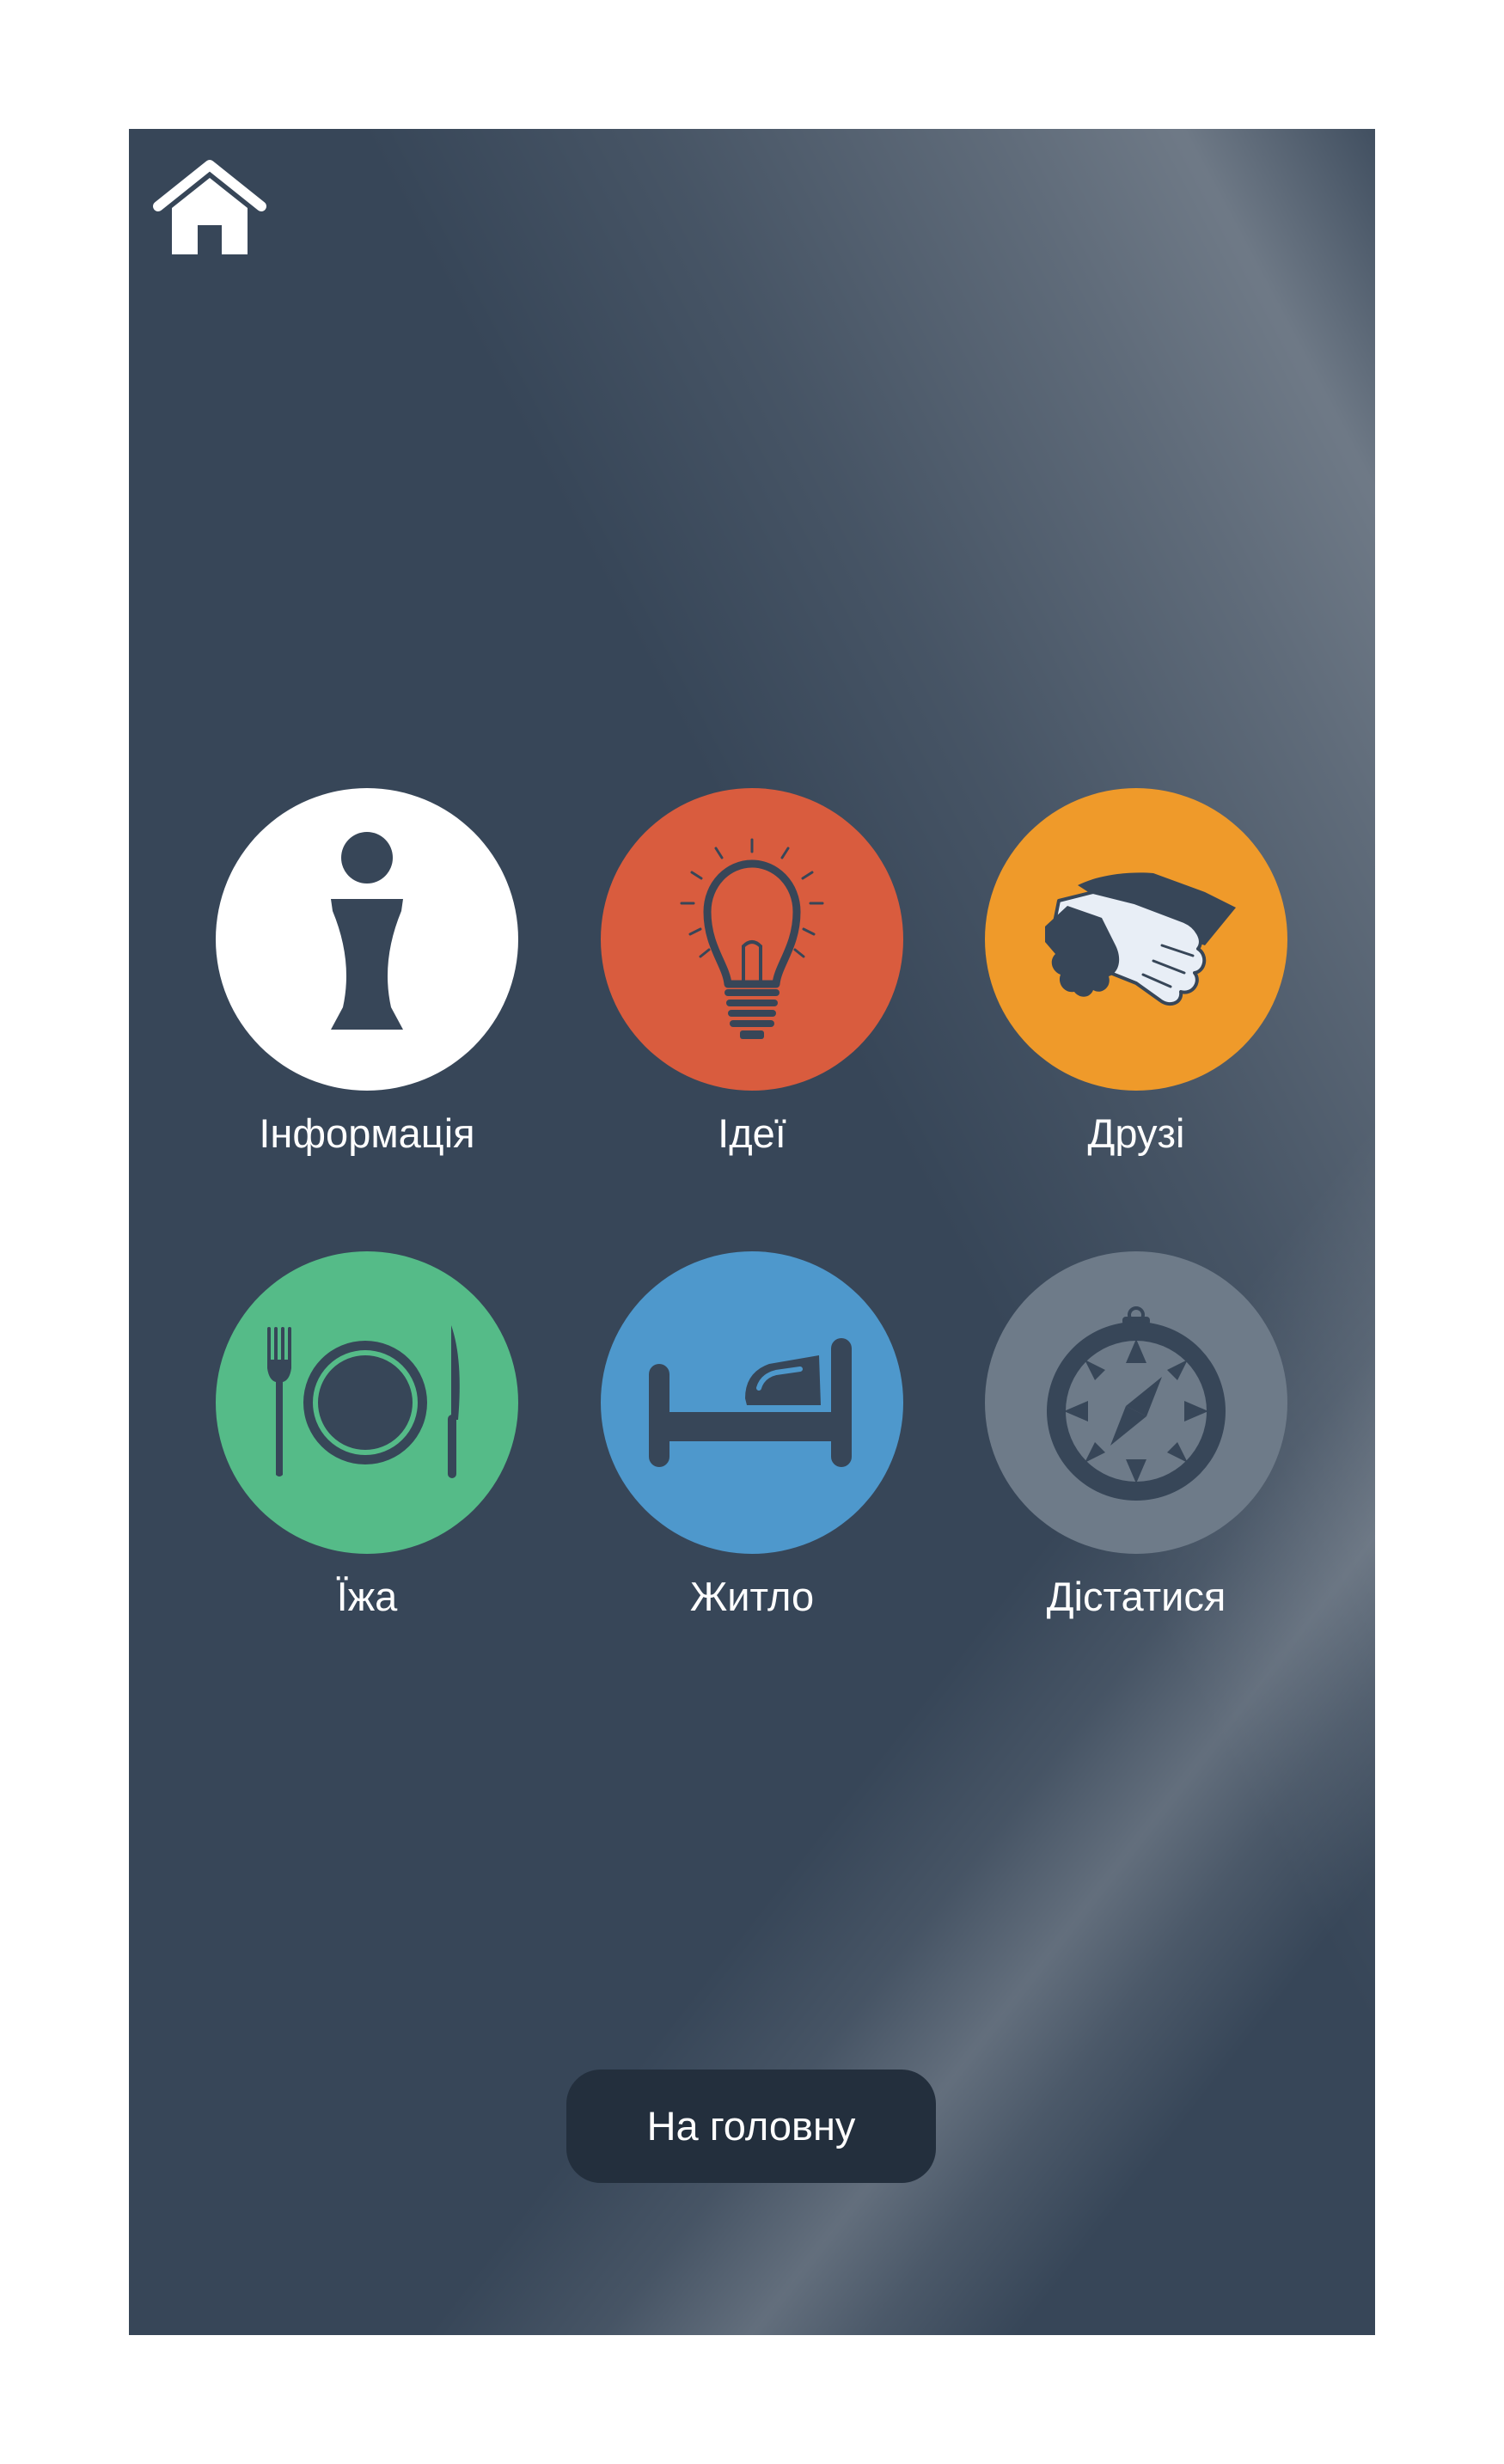 Image resolution: width=1504 pixels, height=2464 pixels. I want to click on home-button, so click(210, 209).